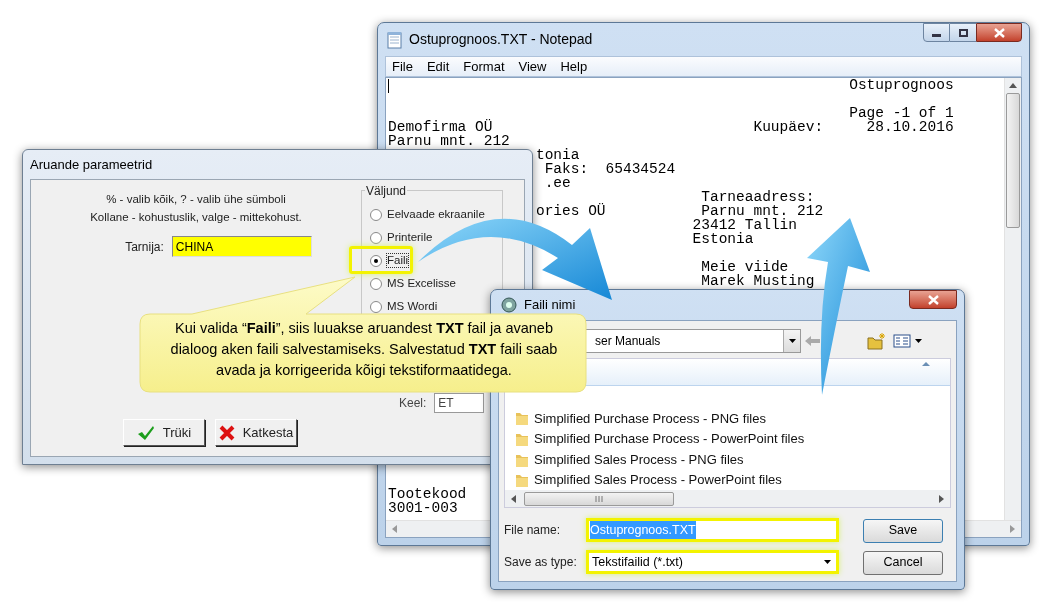 The height and width of the screenshot is (613, 1054). Describe the element at coordinates (812, 341) in the screenshot. I see `back-arrow-icon` at that location.